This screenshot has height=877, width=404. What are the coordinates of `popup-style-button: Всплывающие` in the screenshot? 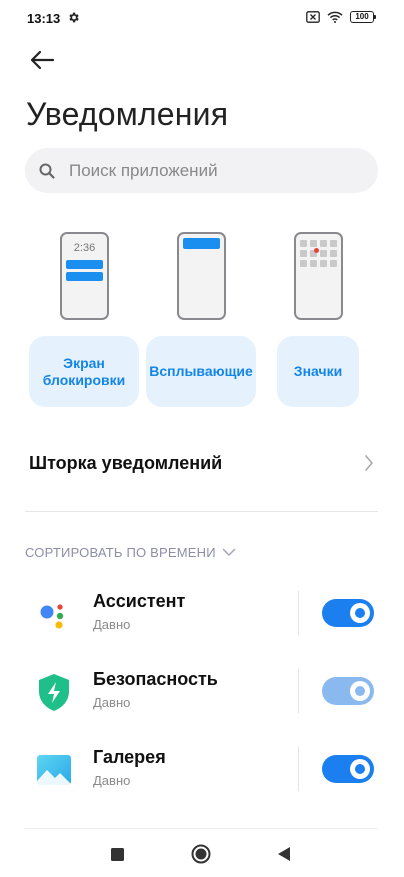 It's located at (201, 371).